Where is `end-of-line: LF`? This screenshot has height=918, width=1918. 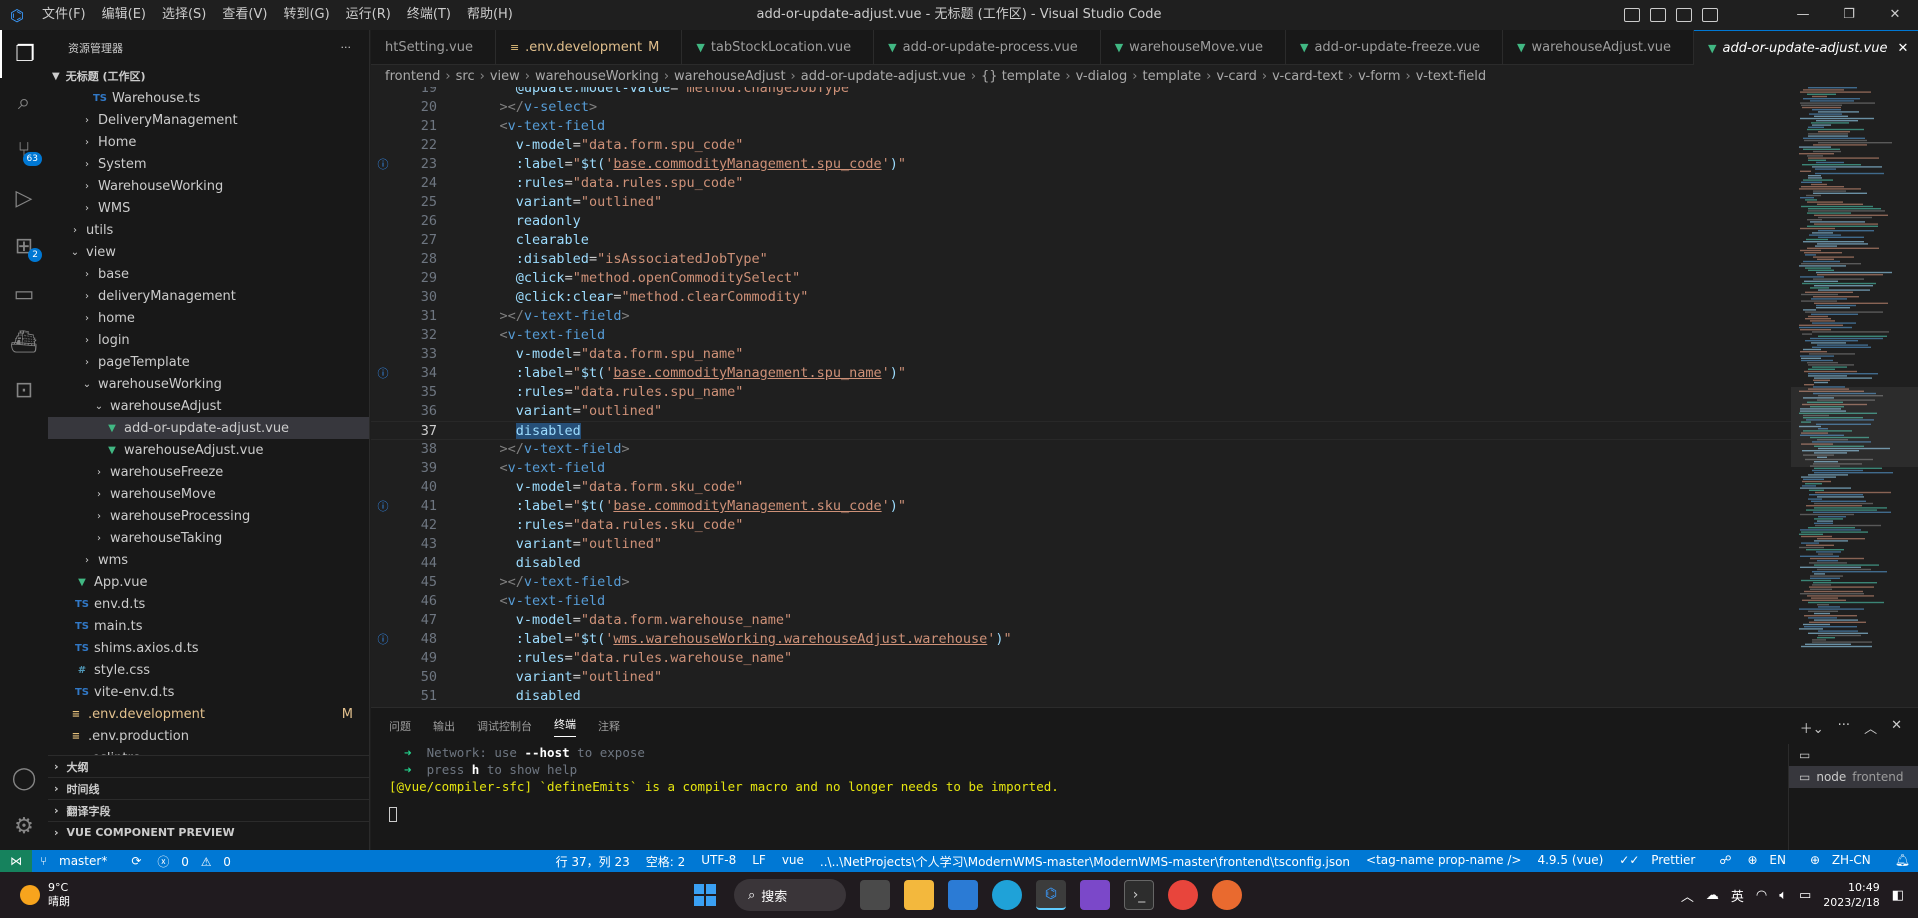
end-of-line: LF is located at coordinates (759, 861).